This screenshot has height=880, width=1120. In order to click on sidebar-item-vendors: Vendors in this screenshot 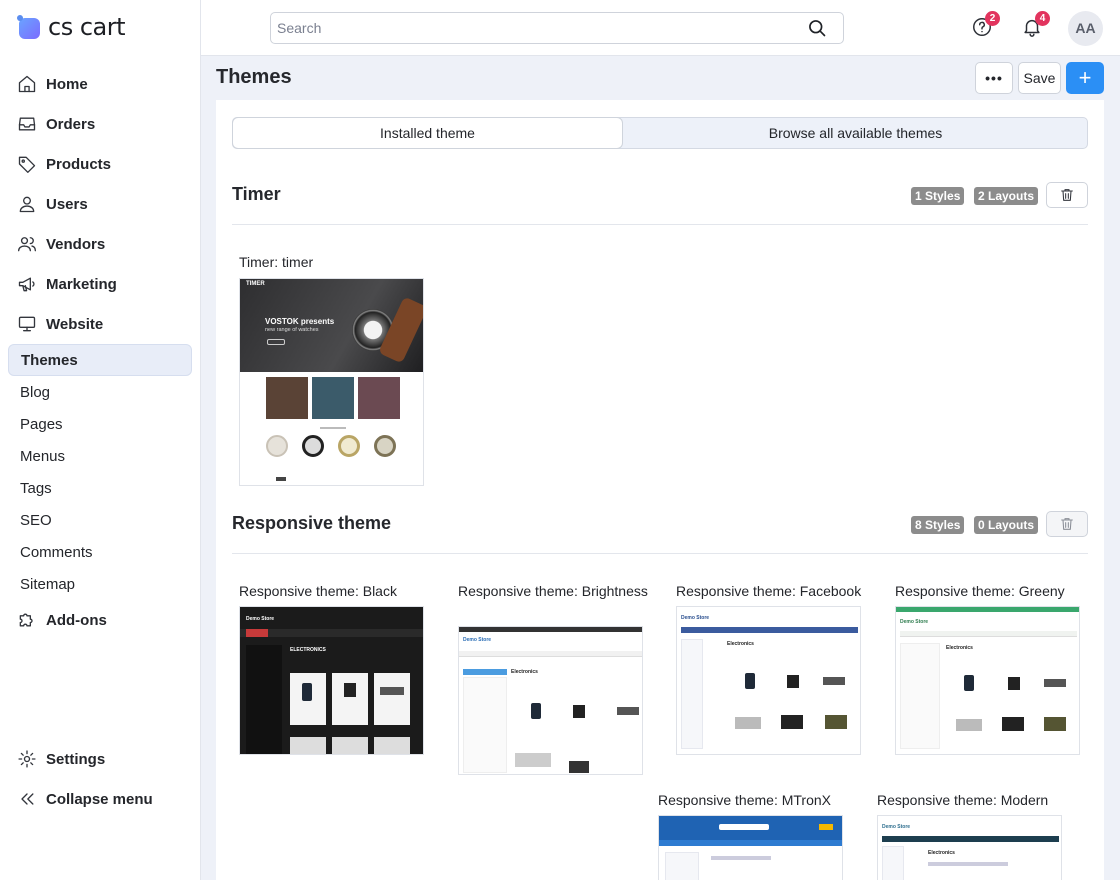, I will do `click(100, 244)`.